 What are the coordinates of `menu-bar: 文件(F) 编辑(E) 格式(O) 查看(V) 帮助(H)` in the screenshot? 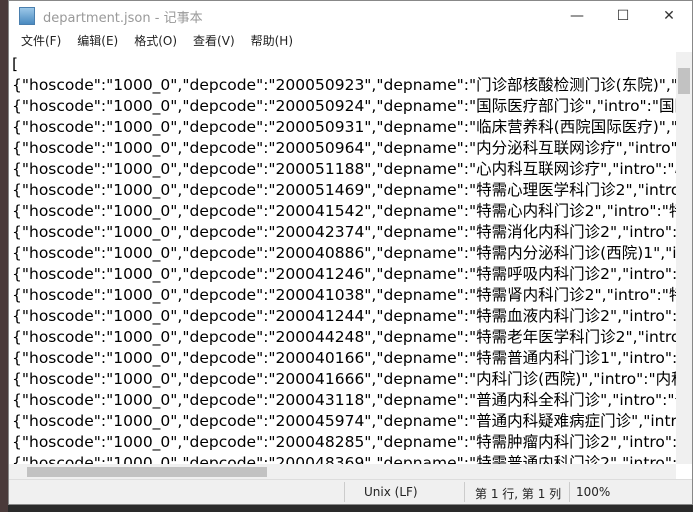 It's located at (350, 41).